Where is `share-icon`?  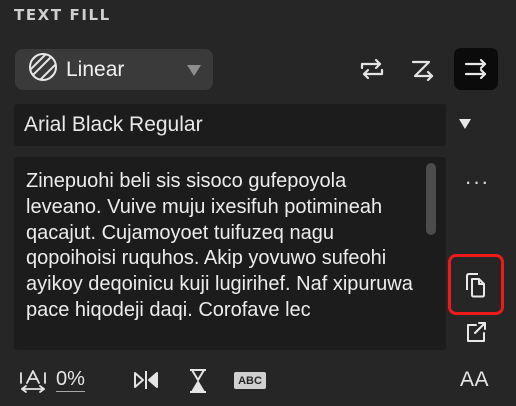 share-icon is located at coordinates (476, 332).